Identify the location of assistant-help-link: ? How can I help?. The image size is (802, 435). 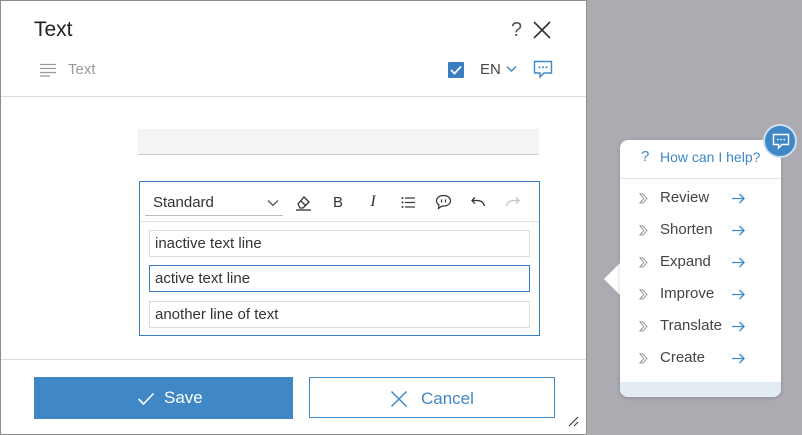
(700, 157).